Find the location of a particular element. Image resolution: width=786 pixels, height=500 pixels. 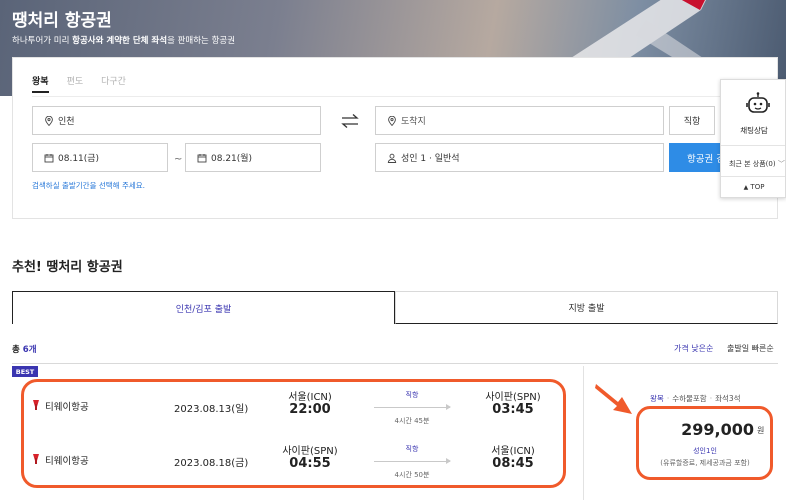

caret-up-icon: ▲ is located at coordinates (746, 187).